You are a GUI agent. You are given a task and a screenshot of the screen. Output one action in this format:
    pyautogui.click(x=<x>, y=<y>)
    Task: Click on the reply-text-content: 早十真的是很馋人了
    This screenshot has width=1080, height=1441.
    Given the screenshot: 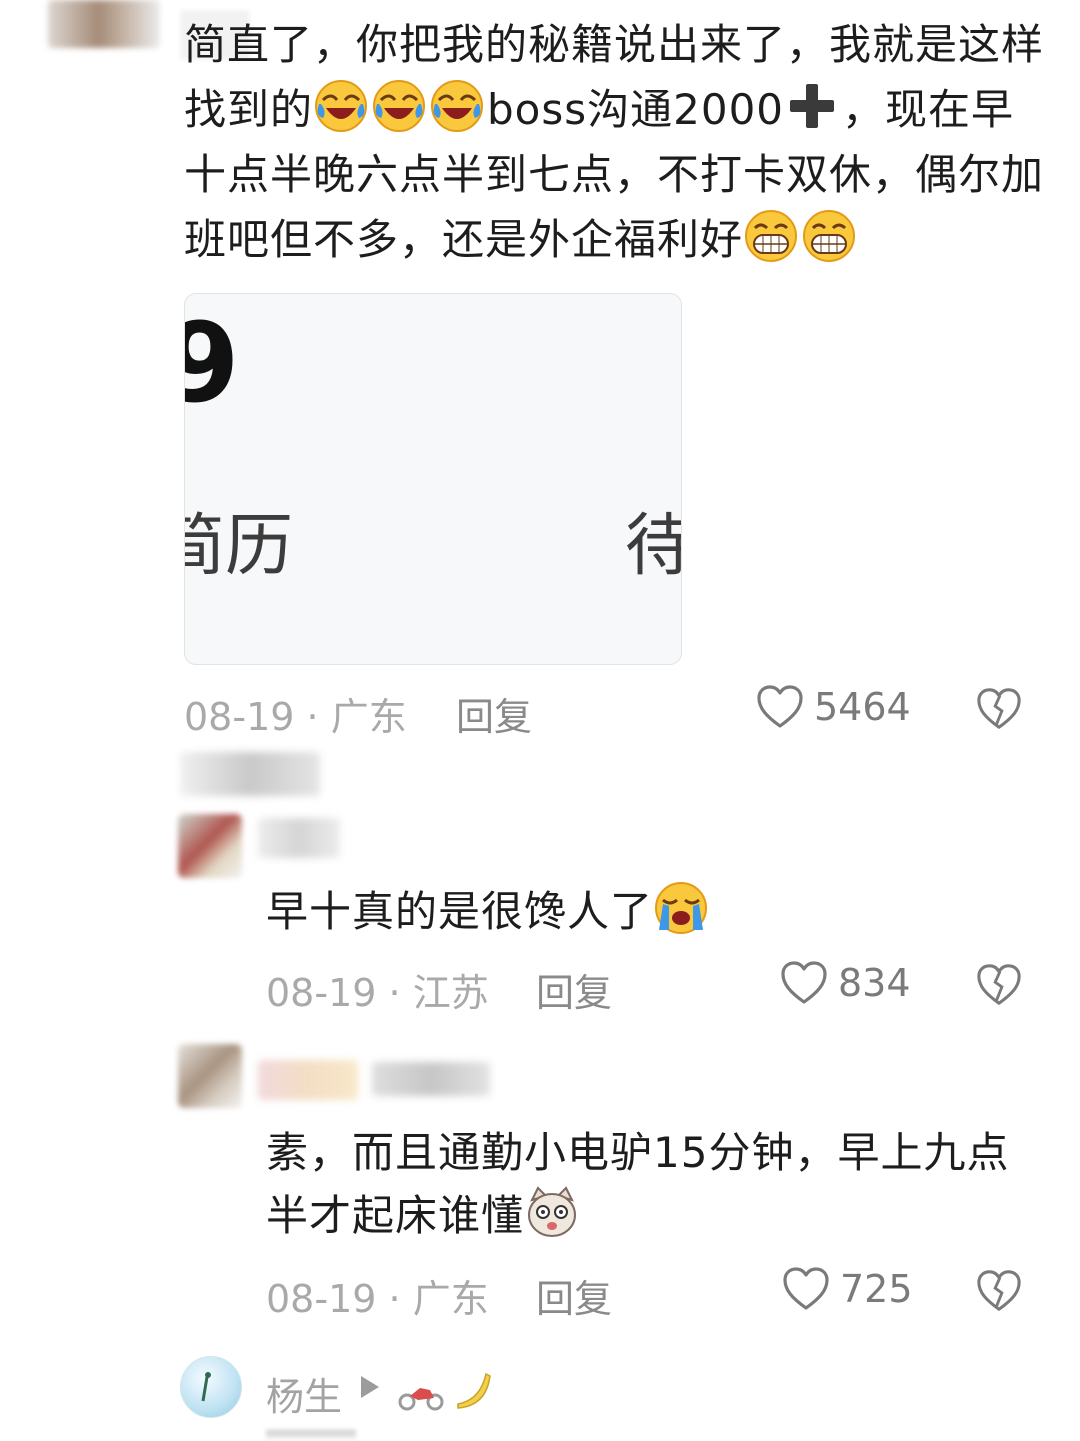 What is the action you would take?
    pyautogui.click(x=460, y=911)
    